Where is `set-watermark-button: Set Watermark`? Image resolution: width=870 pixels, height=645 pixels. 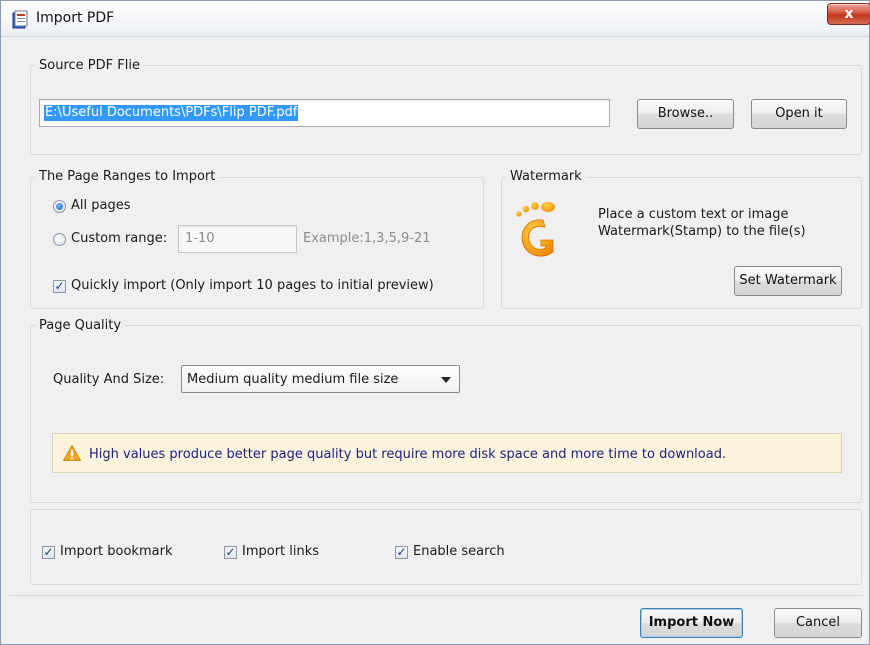 set-watermark-button: Set Watermark is located at coordinates (788, 281).